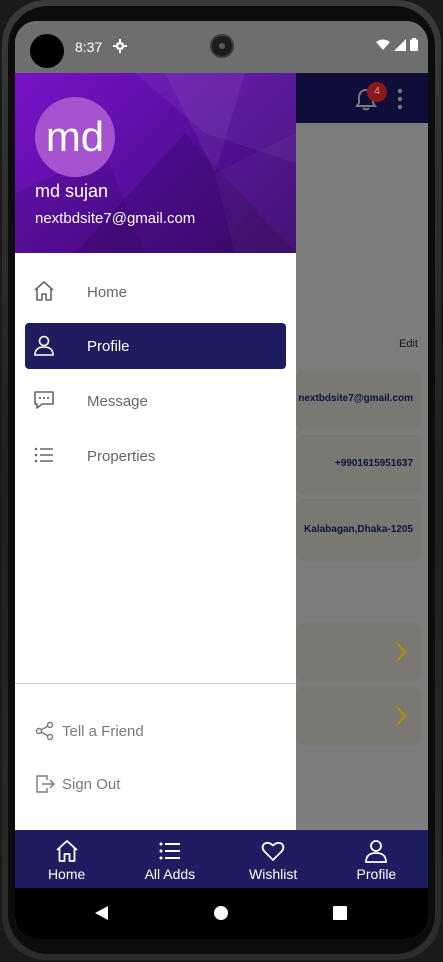 The image size is (443, 962). What do you see at coordinates (170, 874) in the screenshot?
I see `nav-label: All Adds` at bounding box center [170, 874].